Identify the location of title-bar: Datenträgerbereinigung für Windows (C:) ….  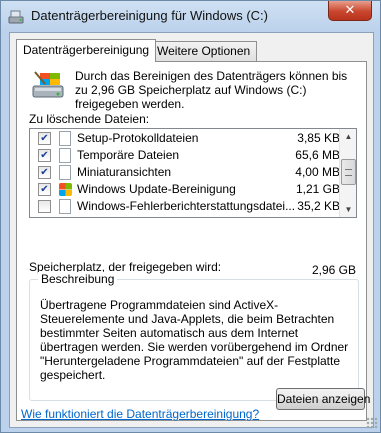
(190, 17).